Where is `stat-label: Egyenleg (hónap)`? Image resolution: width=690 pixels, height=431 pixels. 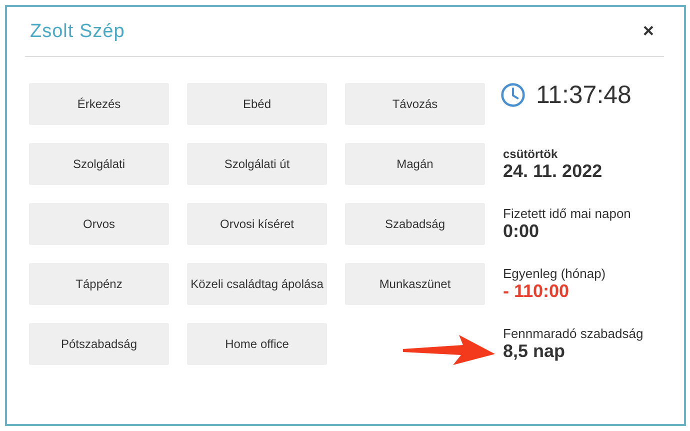
stat-label: Egyenleg (hónap) is located at coordinates (555, 273).